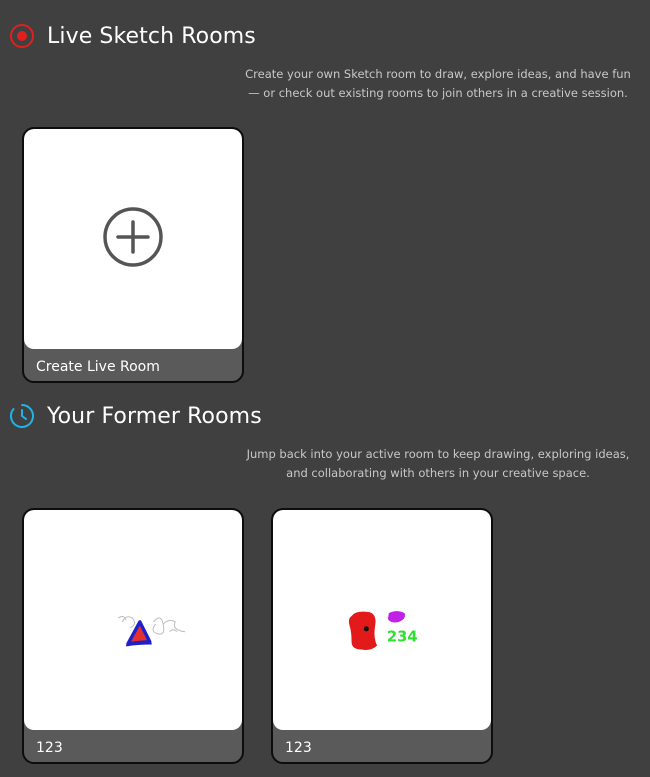 Image resolution: width=650 pixels, height=777 pixels. I want to click on sketch-red-blob-234: 234, so click(383, 630).